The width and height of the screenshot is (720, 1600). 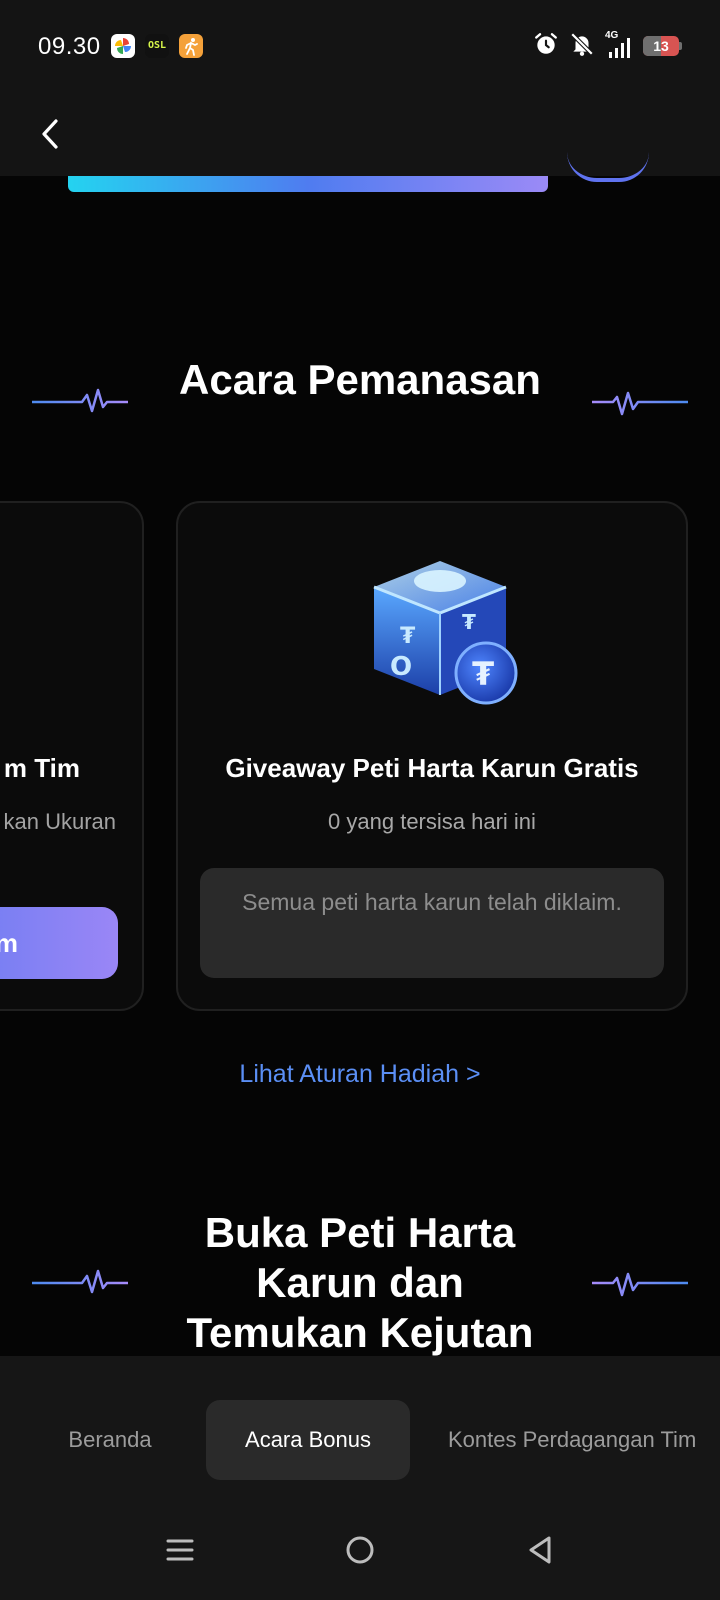 I want to click on osl-app-icon: OSL, so click(x=157, y=46).